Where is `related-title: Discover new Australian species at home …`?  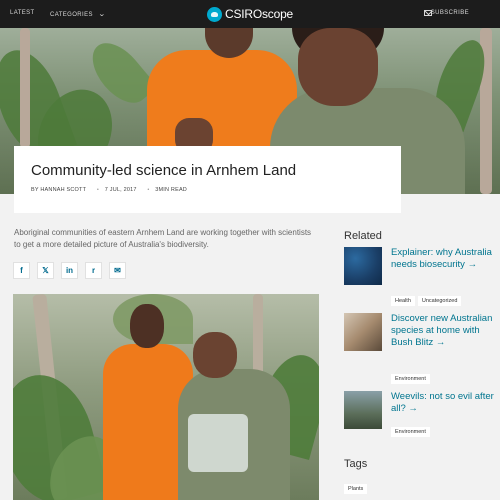
related-title: Discover new Australian species at home … is located at coordinates (443, 331).